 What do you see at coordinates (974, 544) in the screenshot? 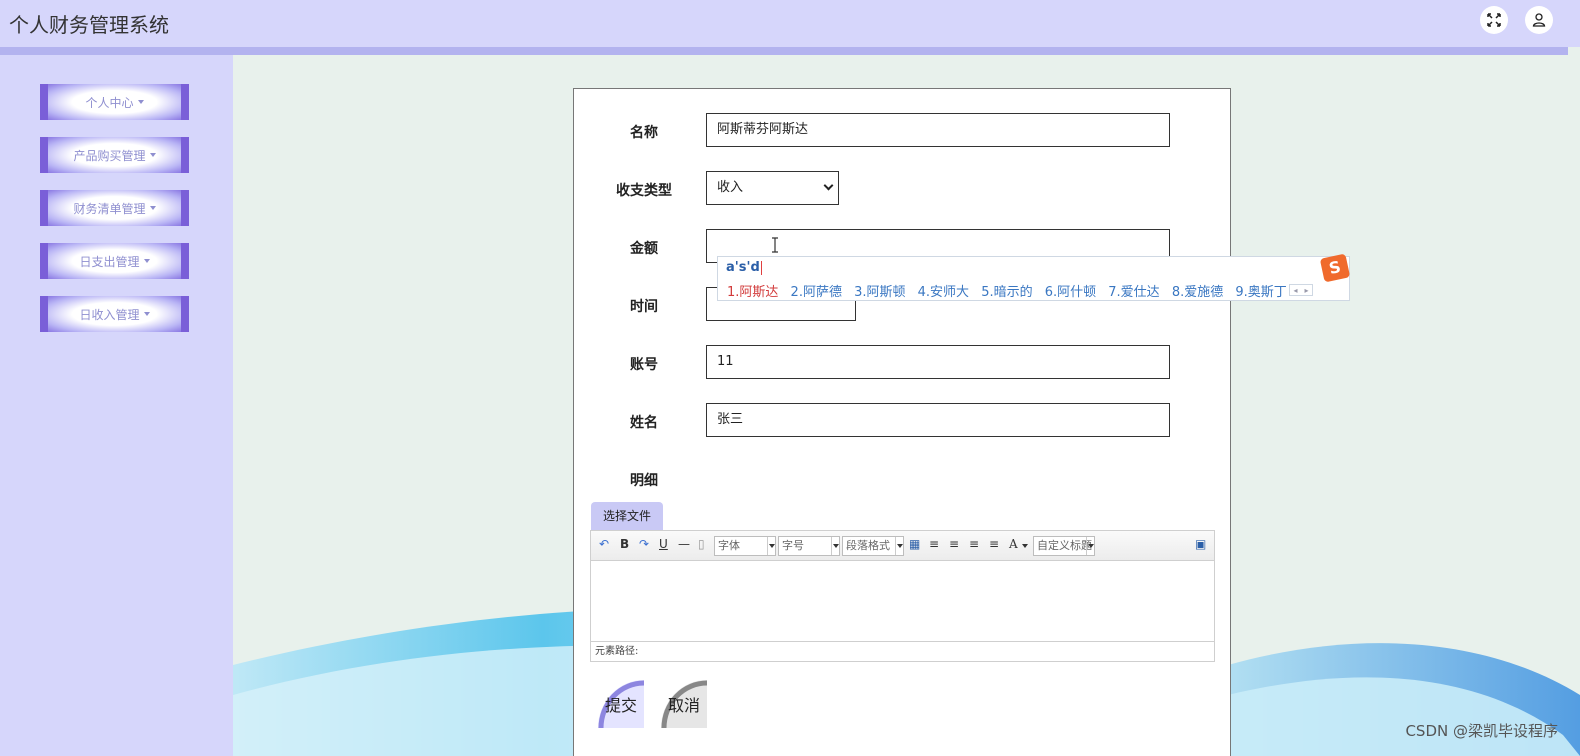
I see `align-center-icon: ≡` at bounding box center [974, 544].